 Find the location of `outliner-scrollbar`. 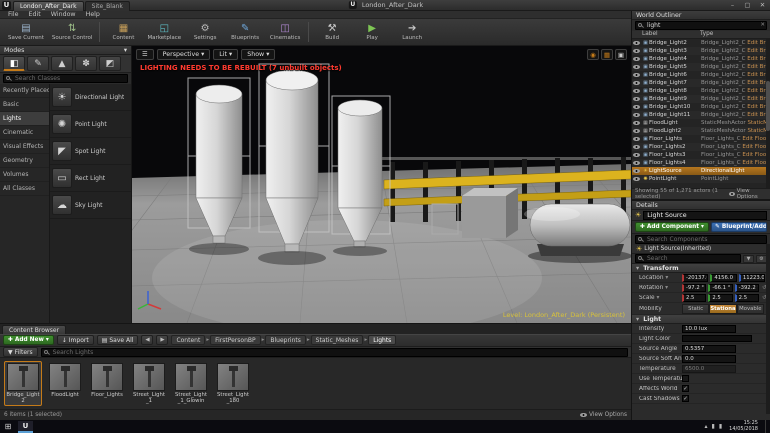

outliner-scrollbar is located at coordinates (768, 113).